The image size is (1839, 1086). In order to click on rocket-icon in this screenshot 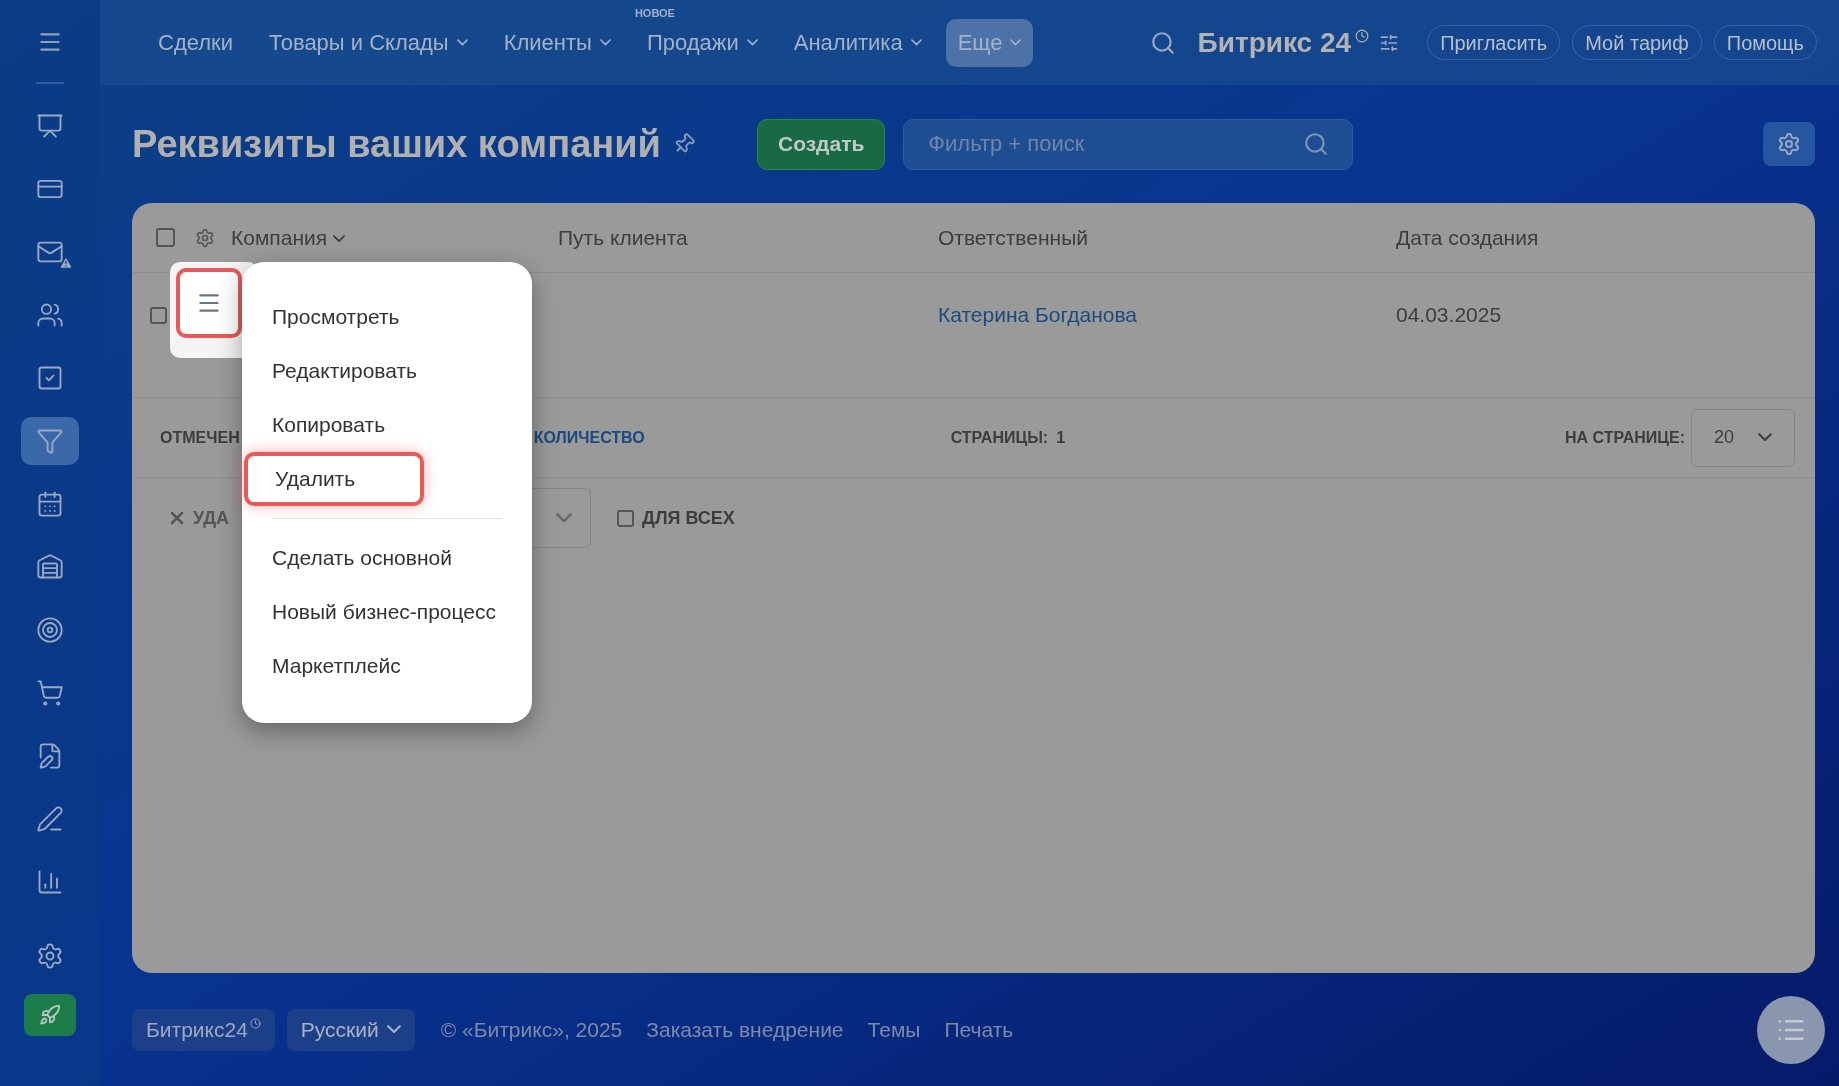, I will do `click(50, 1015)`.